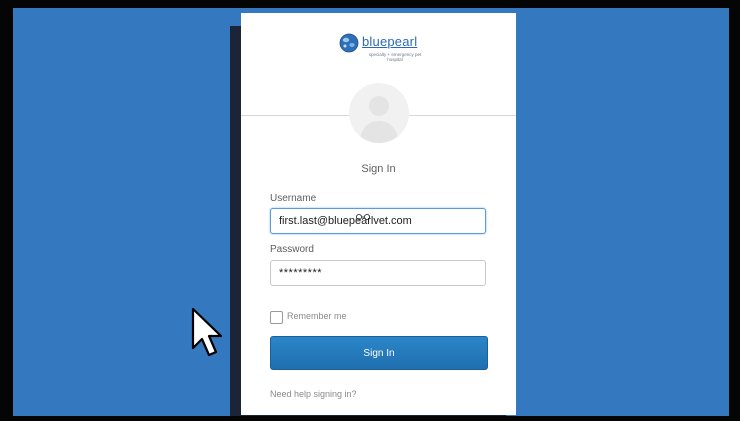  Describe the element at coordinates (378, 221) in the screenshot. I see `username-input` at that location.